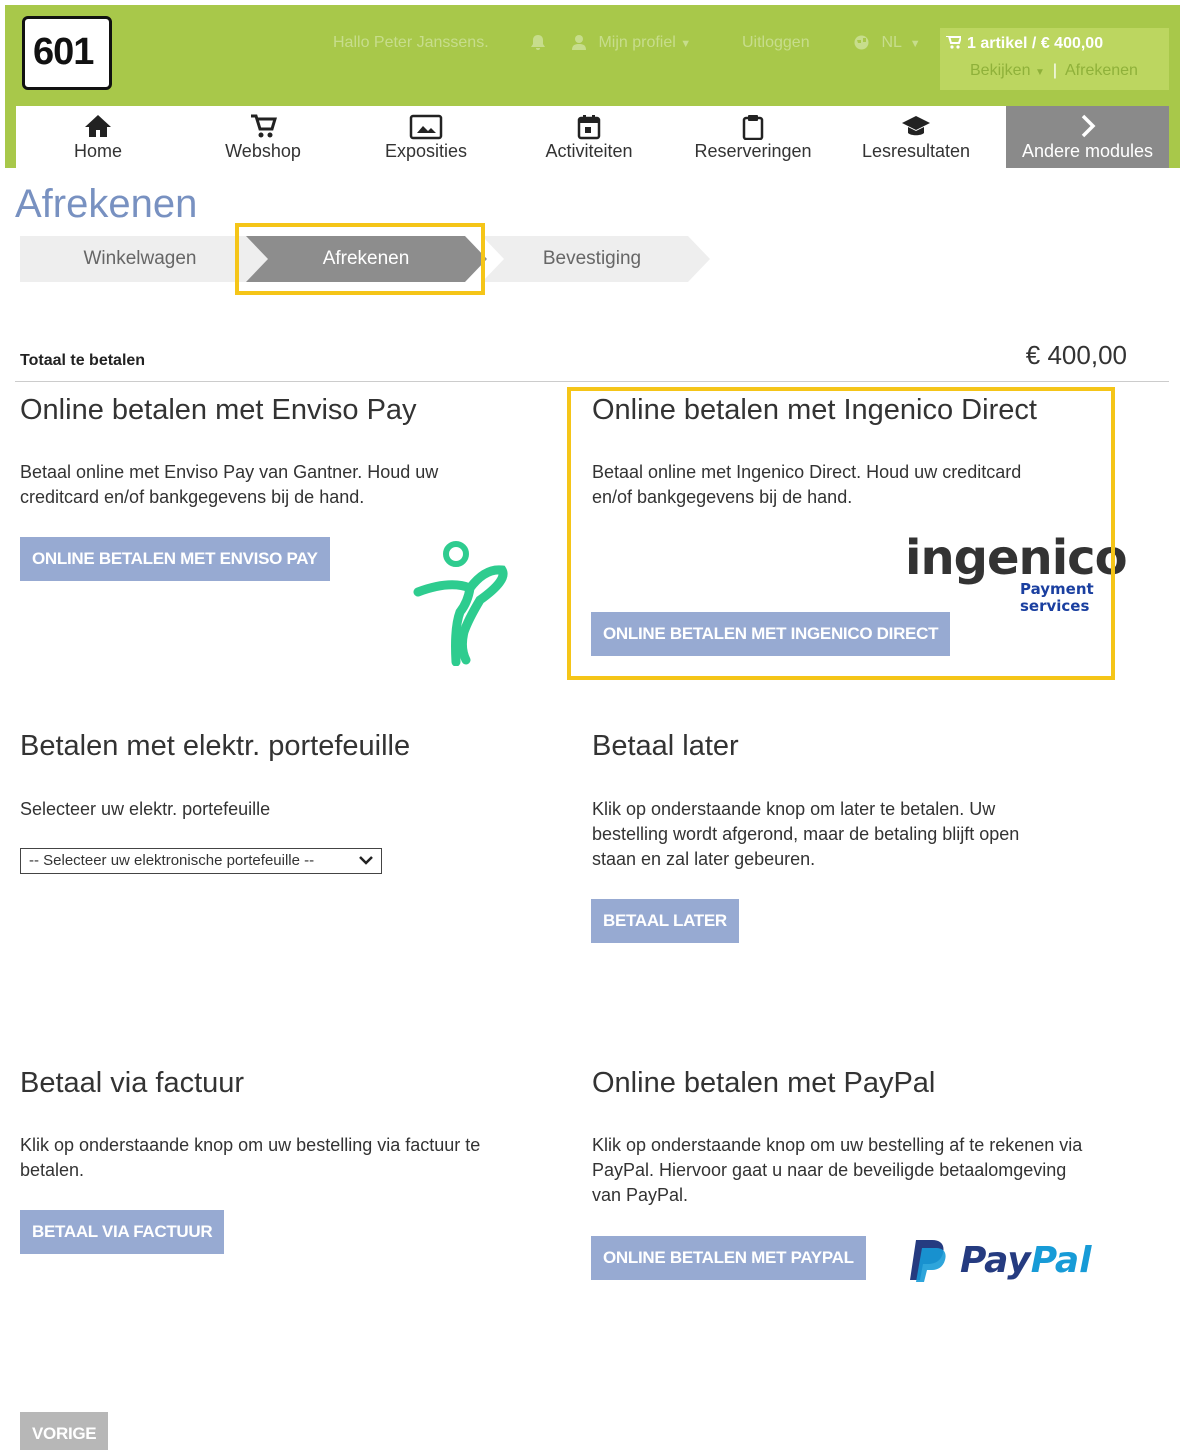 The height and width of the screenshot is (1450, 1180). I want to click on nav-label: Reserveringen, so click(753, 151).